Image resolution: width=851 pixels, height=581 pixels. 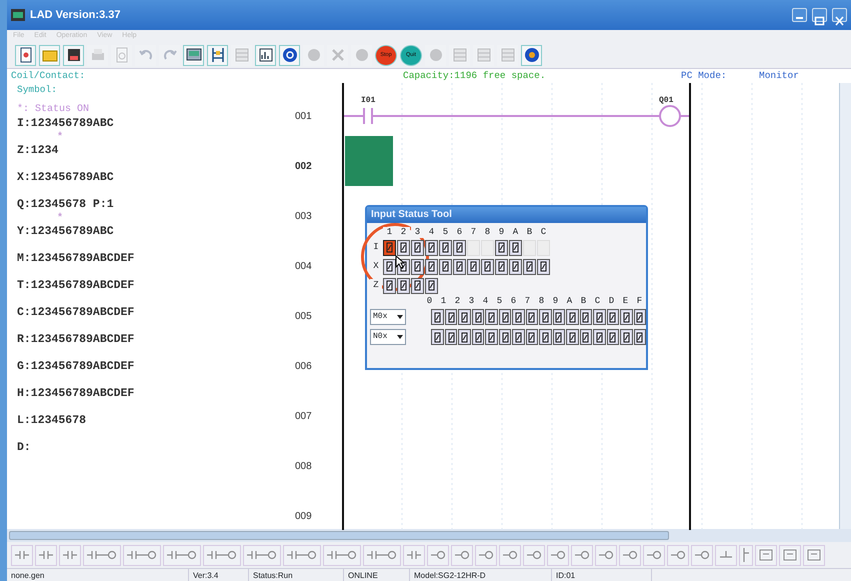 What do you see at coordinates (799, 15) in the screenshot?
I see `minimize-button` at bounding box center [799, 15].